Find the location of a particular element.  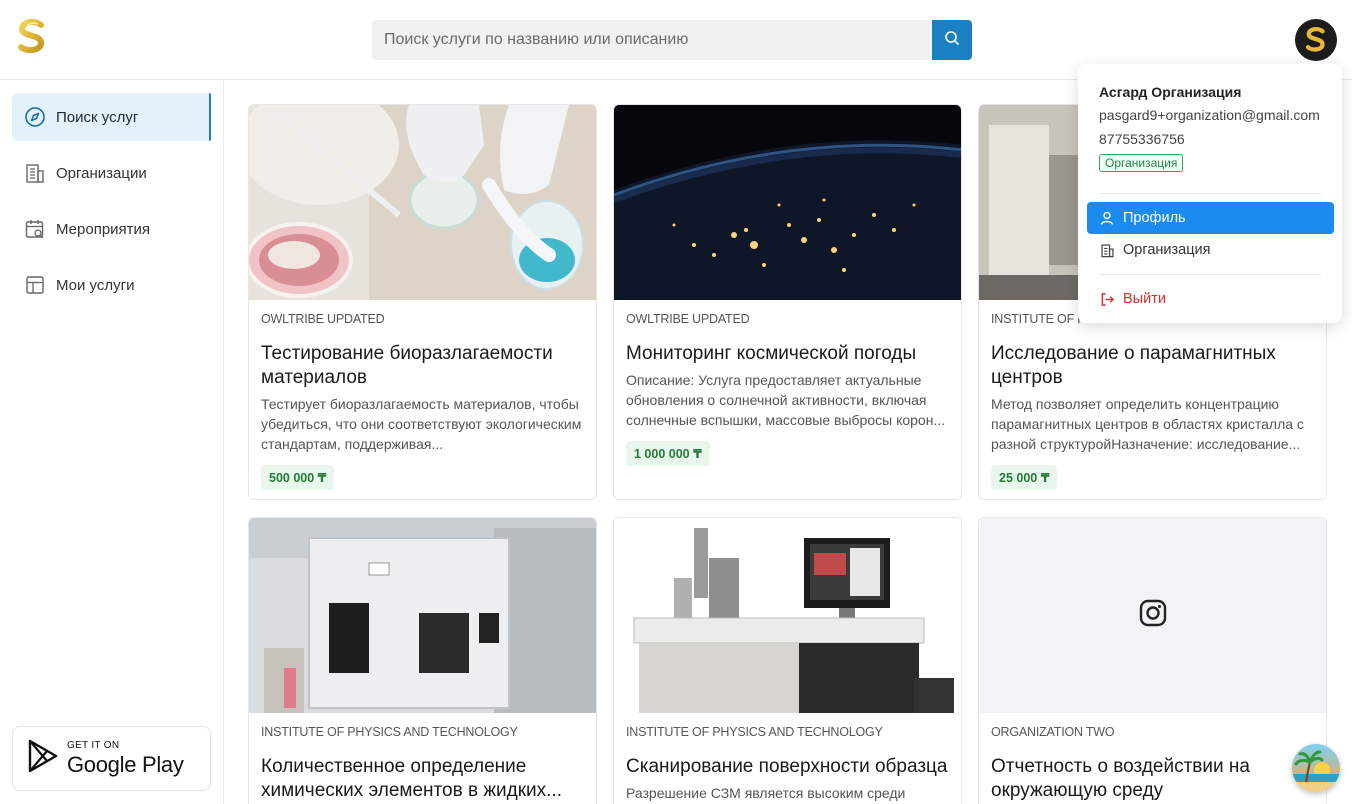

role-badge: Организация is located at coordinates (1141, 163).